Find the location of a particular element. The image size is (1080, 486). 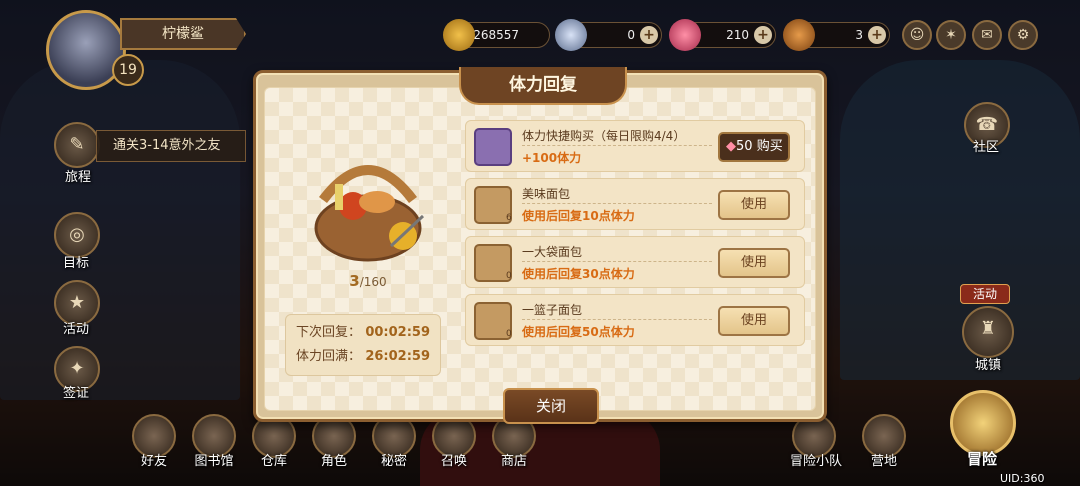

event-label: 活动 is located at coordinates (75, 329).